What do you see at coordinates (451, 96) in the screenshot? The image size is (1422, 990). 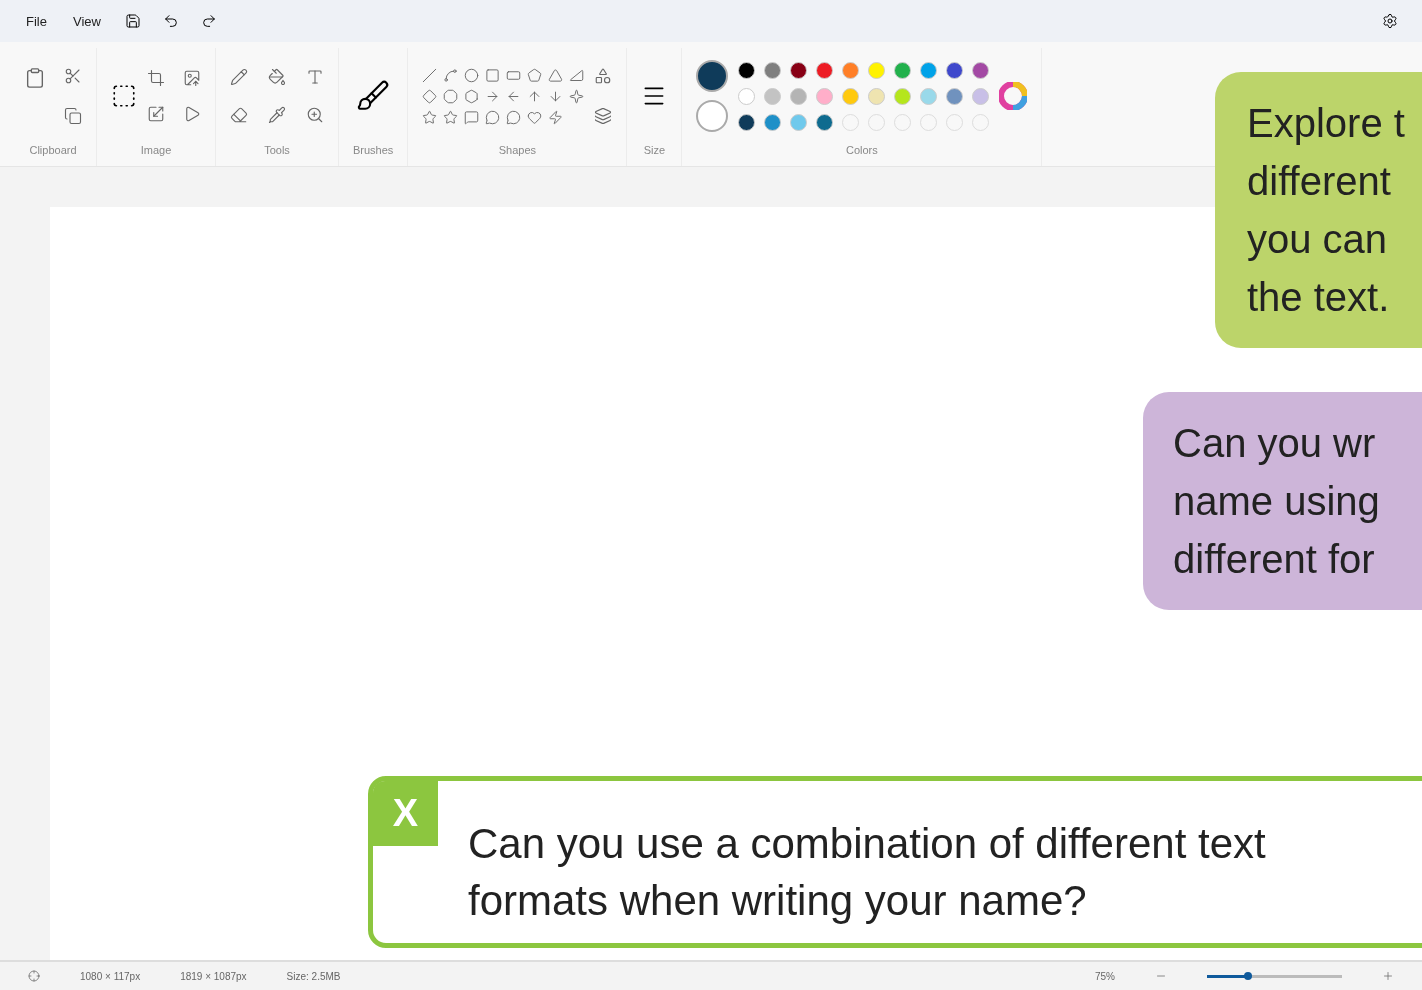 I see `octagon-icon` at bounding box center [451, 96].